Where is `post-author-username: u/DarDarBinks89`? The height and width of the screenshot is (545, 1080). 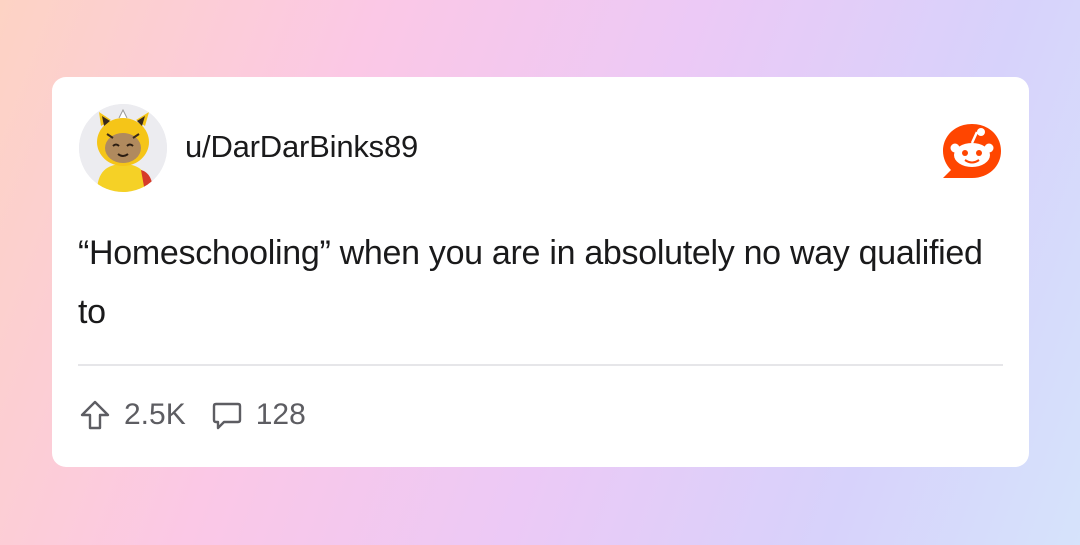
post-author-username: u/DarDarBinks89 is located at coordinates (301, 147).